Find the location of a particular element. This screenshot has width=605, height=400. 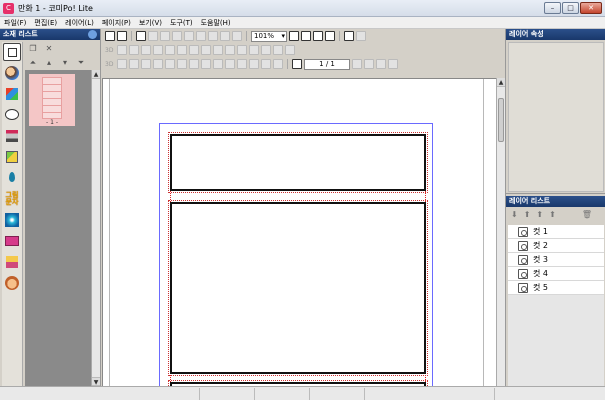

space-h-icon is located at coordinates (194, 64).